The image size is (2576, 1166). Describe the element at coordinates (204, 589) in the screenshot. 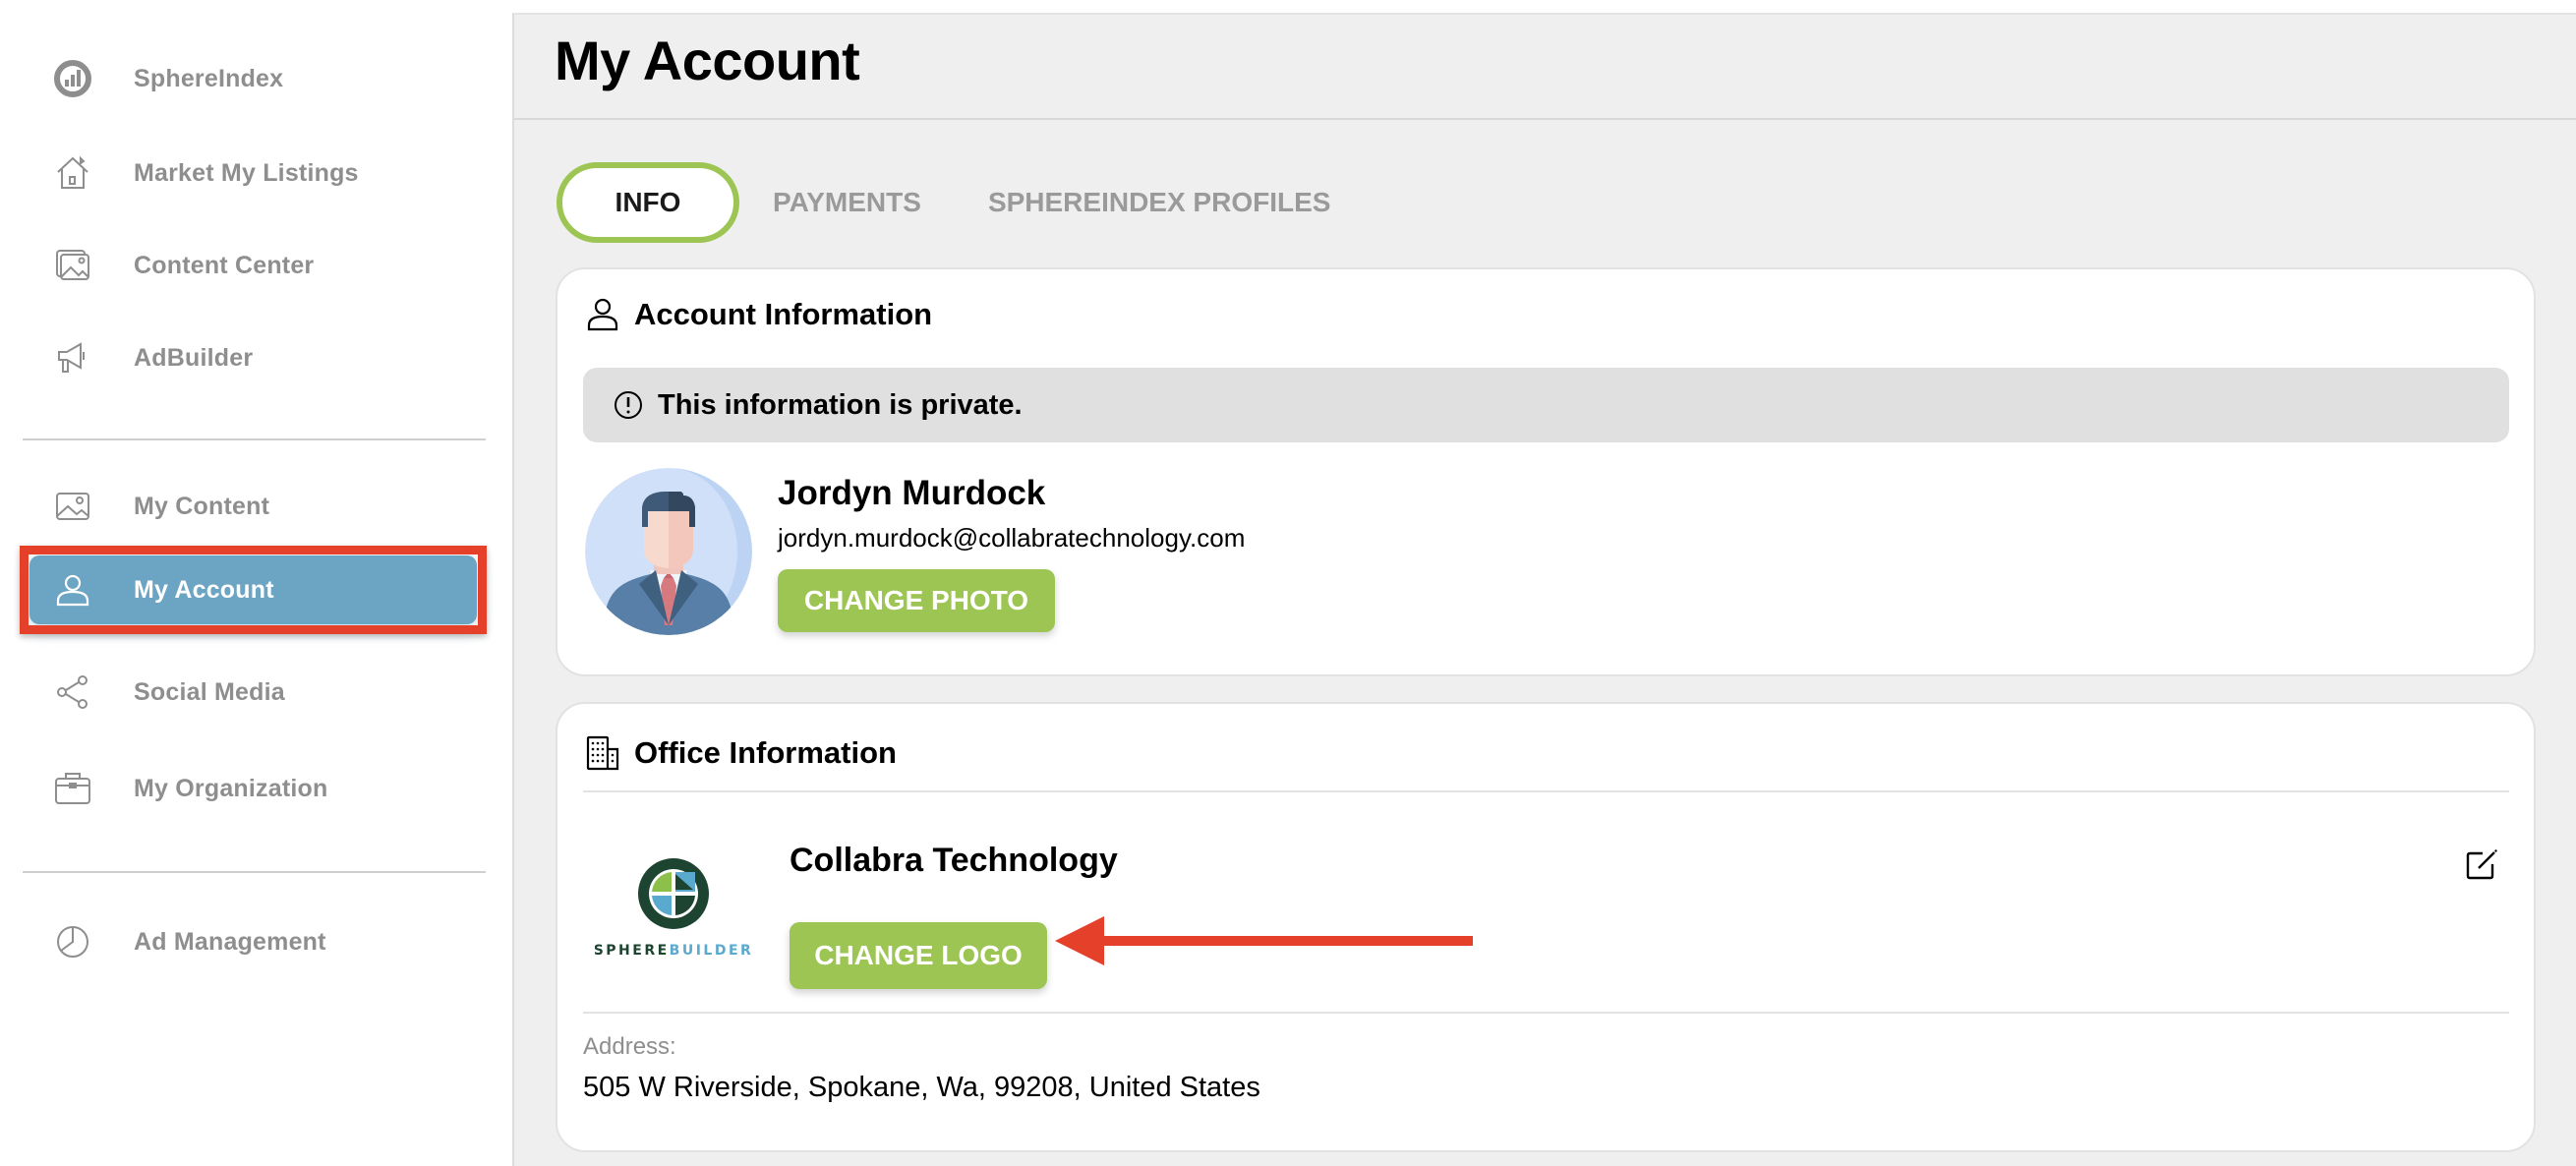

I see `sidebar-item-label: My Account` at that location.